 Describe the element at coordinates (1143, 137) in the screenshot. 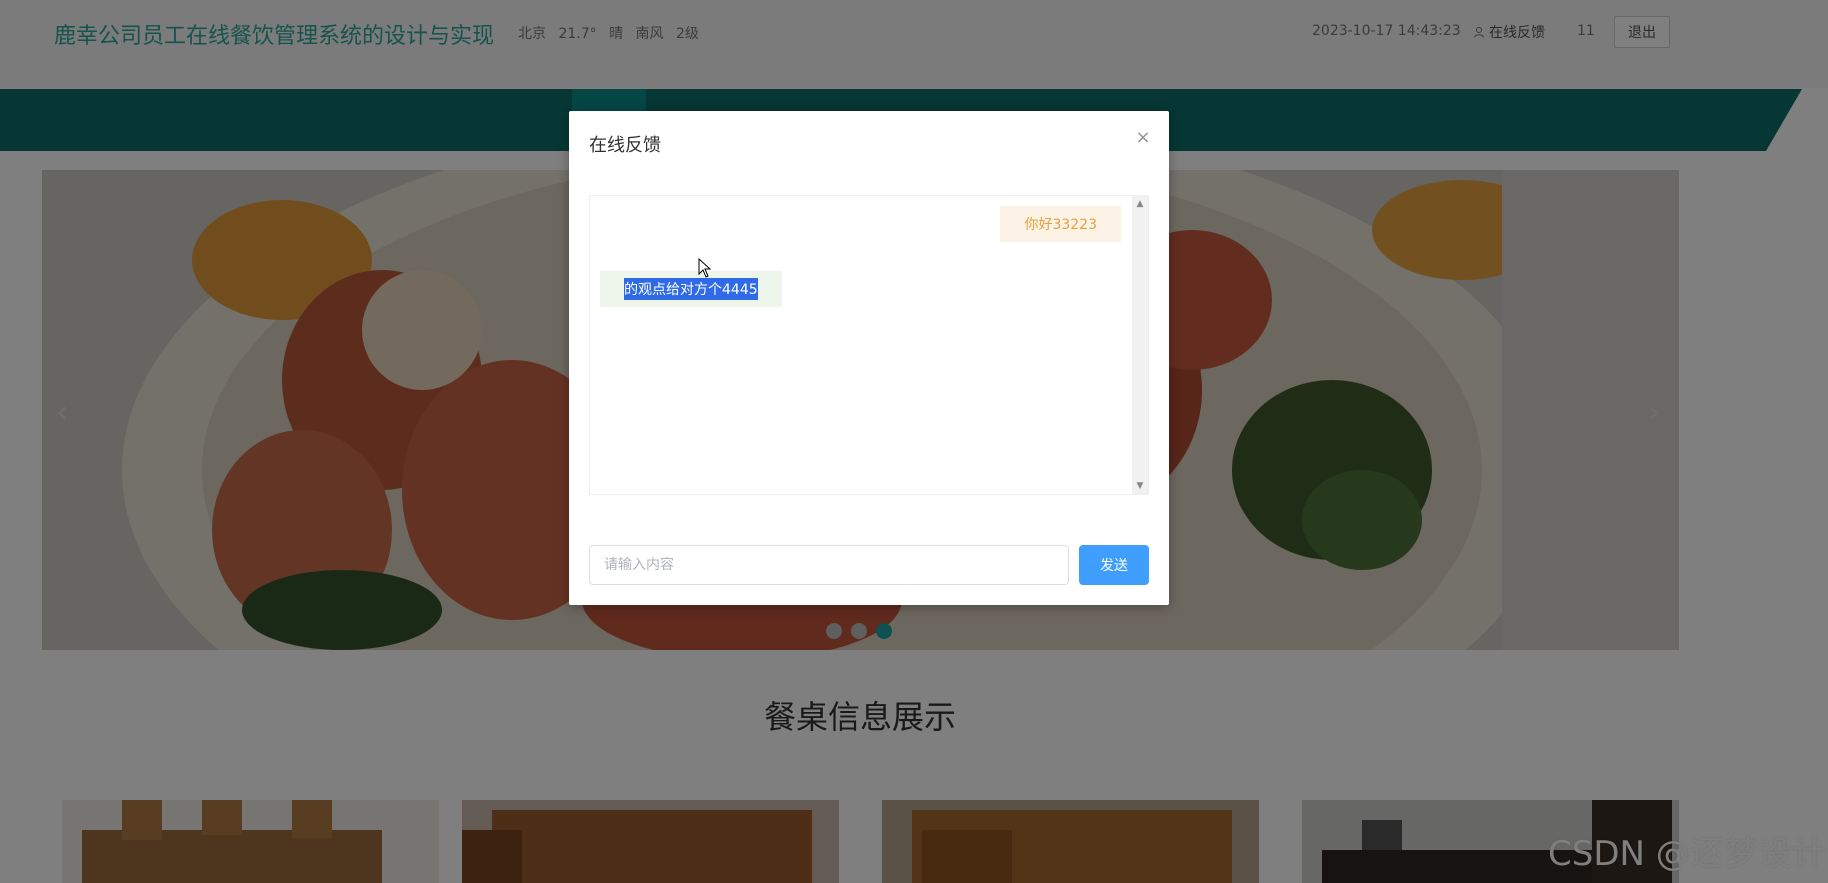

I see `close-icon: ×` at that location.